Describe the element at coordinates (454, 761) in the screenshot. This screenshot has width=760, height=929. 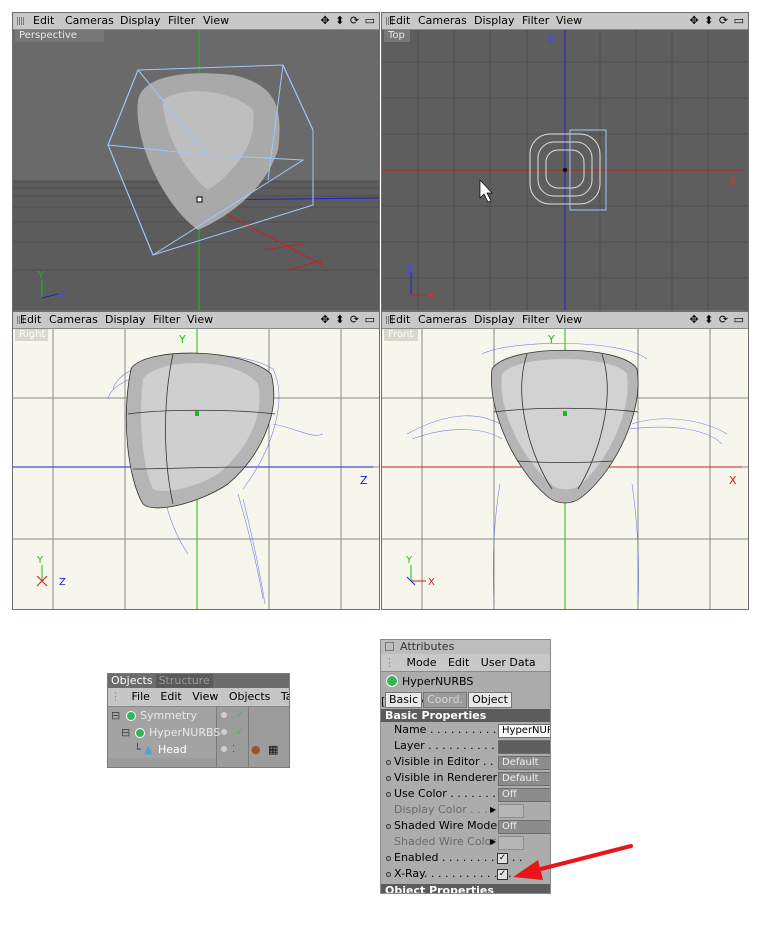
I see `property-label: Visible in Editor . . . . .` at that location.